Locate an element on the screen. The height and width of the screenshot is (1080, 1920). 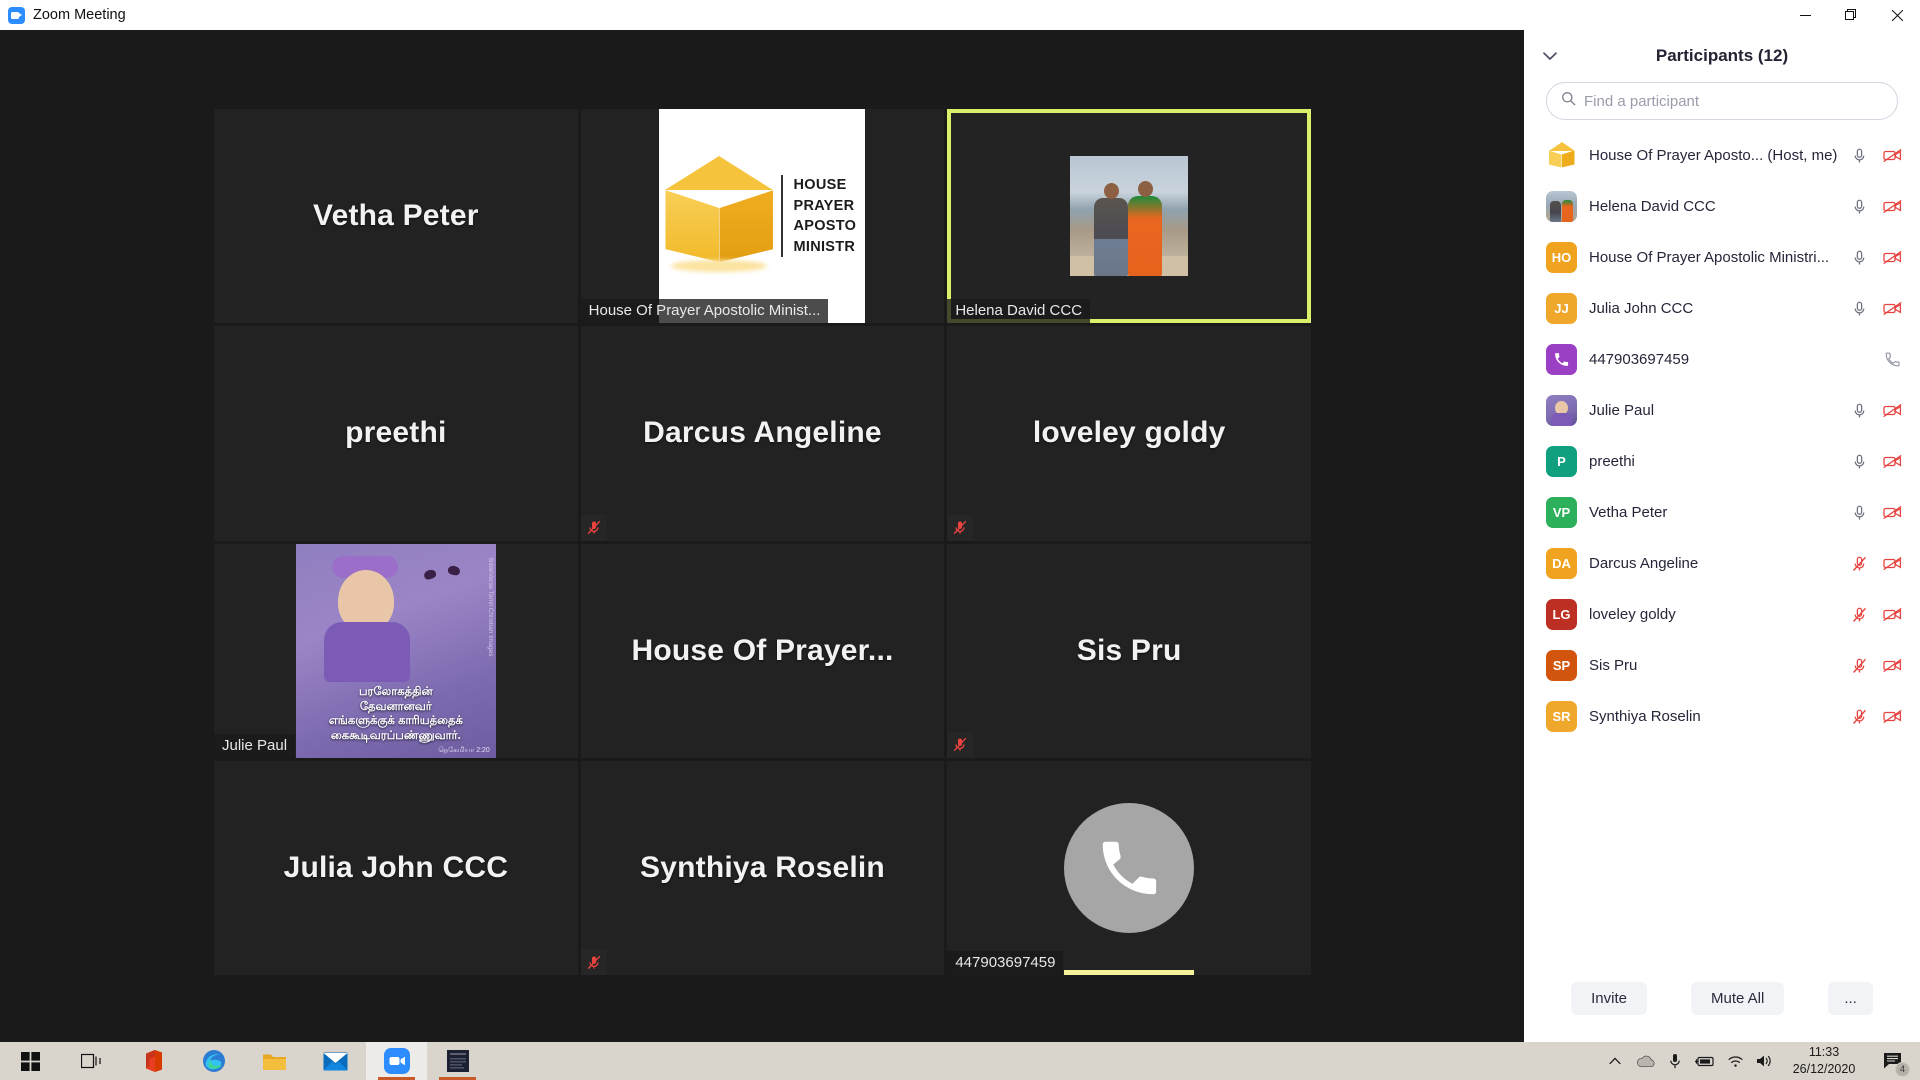
system-tray: 11:33 26/12/2020 4 is located at coordinates (1760, 1061).